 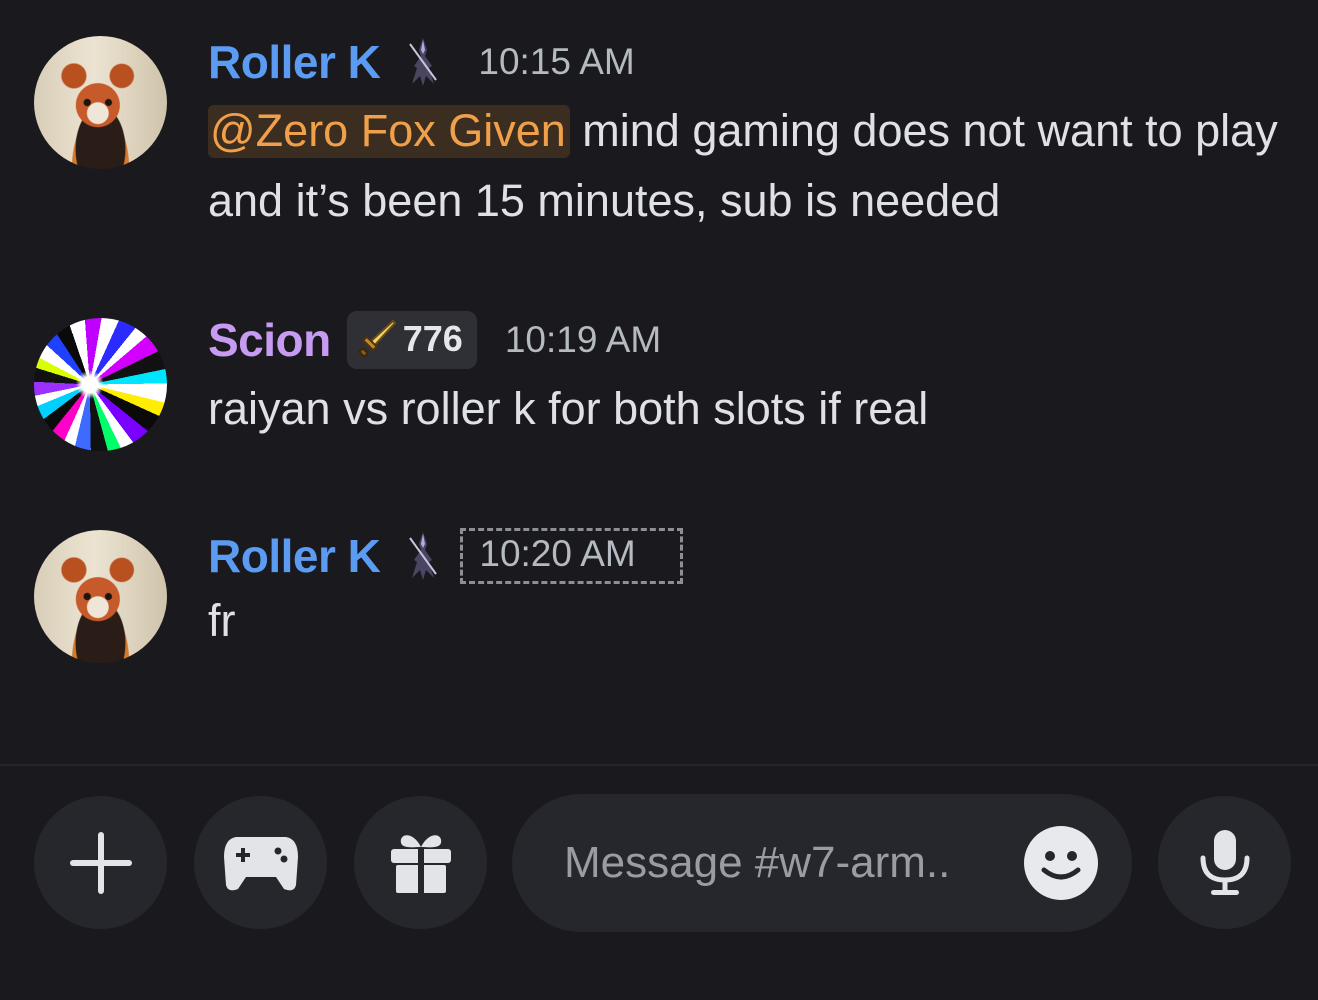 I want to click on activities-button, so click(x=260, y=862).